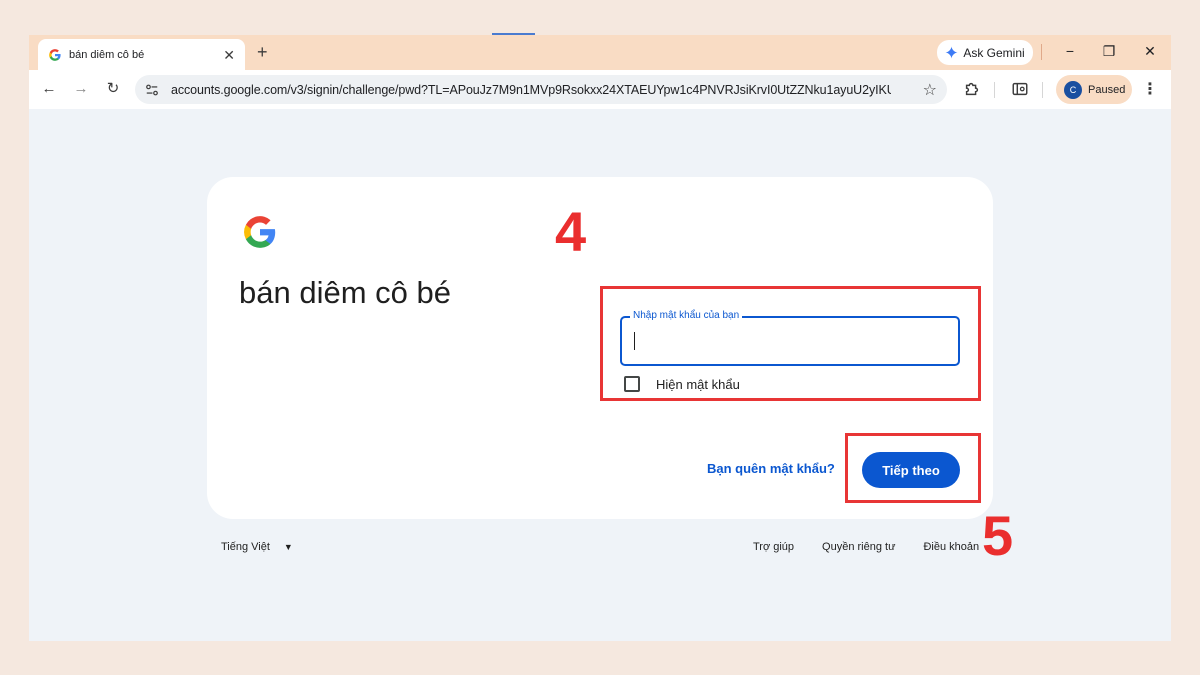 Image resolution: width=1200 pixels, height=675 pixels. What do you see at coordinates (288, 547) in the screenshot?
I see `dropdown-caret-icon: ▼` at bounding box center [288, 547].